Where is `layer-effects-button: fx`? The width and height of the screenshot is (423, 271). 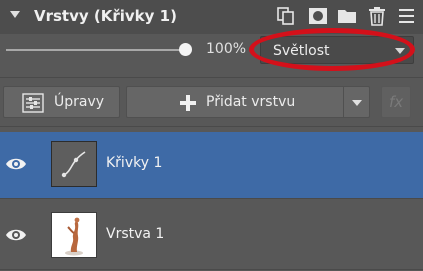 layer-effects-button: fx is located at coordinates (396, 102).